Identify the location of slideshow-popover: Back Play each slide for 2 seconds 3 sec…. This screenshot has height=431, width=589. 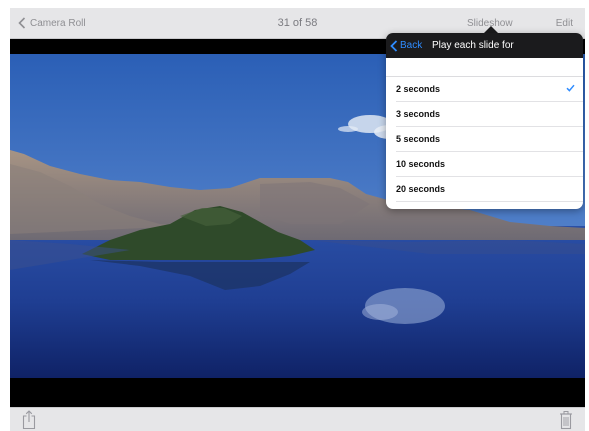
(484, 121).